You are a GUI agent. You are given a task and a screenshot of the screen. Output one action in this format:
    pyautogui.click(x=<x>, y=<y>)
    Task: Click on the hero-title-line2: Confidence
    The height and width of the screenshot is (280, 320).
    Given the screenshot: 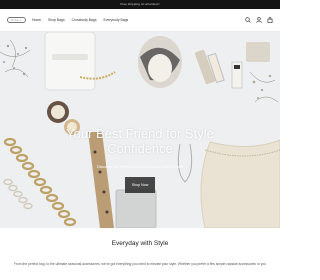 What is the action you would take?
    pyautogui.click(x=140, y=148)
    